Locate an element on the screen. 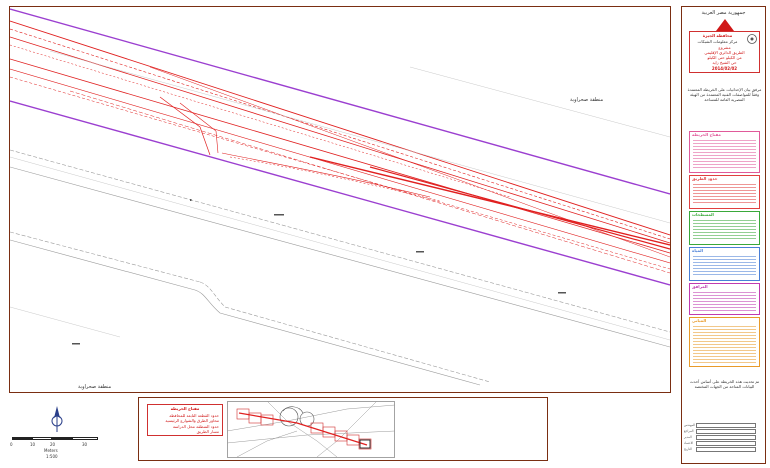 The height and width of the screenshot is (468, 770). overview-legend-line-2: محاور الطرق والشوارع الرئيسية is located at coordinates (192, 420).